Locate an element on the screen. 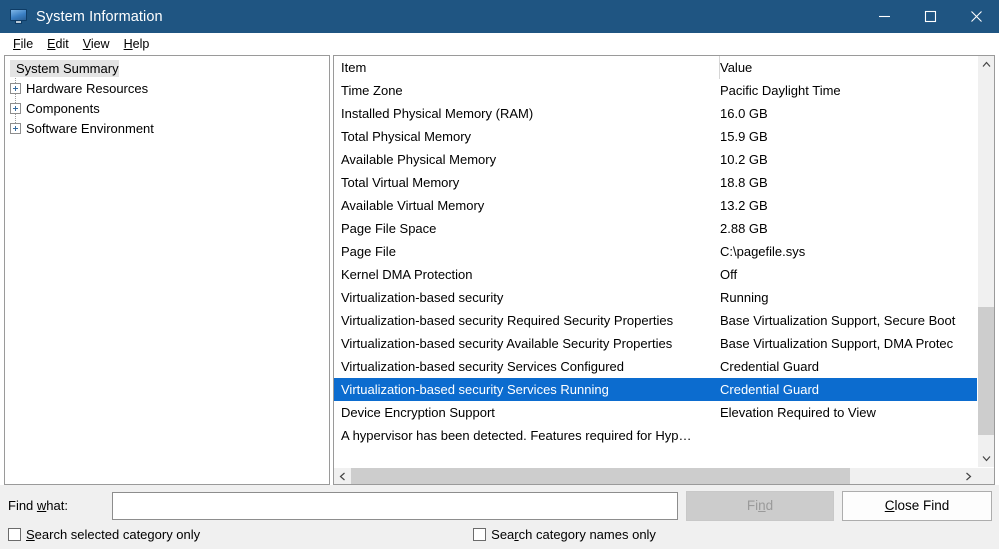  close-icon is located at coordinates (976, 16).